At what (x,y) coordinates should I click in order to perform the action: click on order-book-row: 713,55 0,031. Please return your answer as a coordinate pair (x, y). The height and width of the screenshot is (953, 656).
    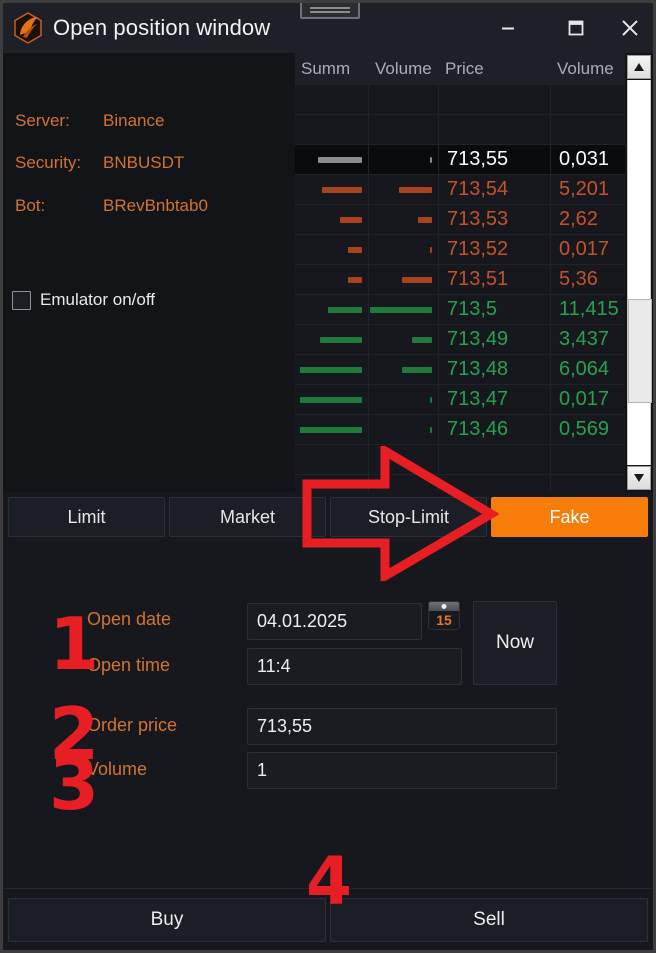
    Looking at the image, I should click on (460, 159).